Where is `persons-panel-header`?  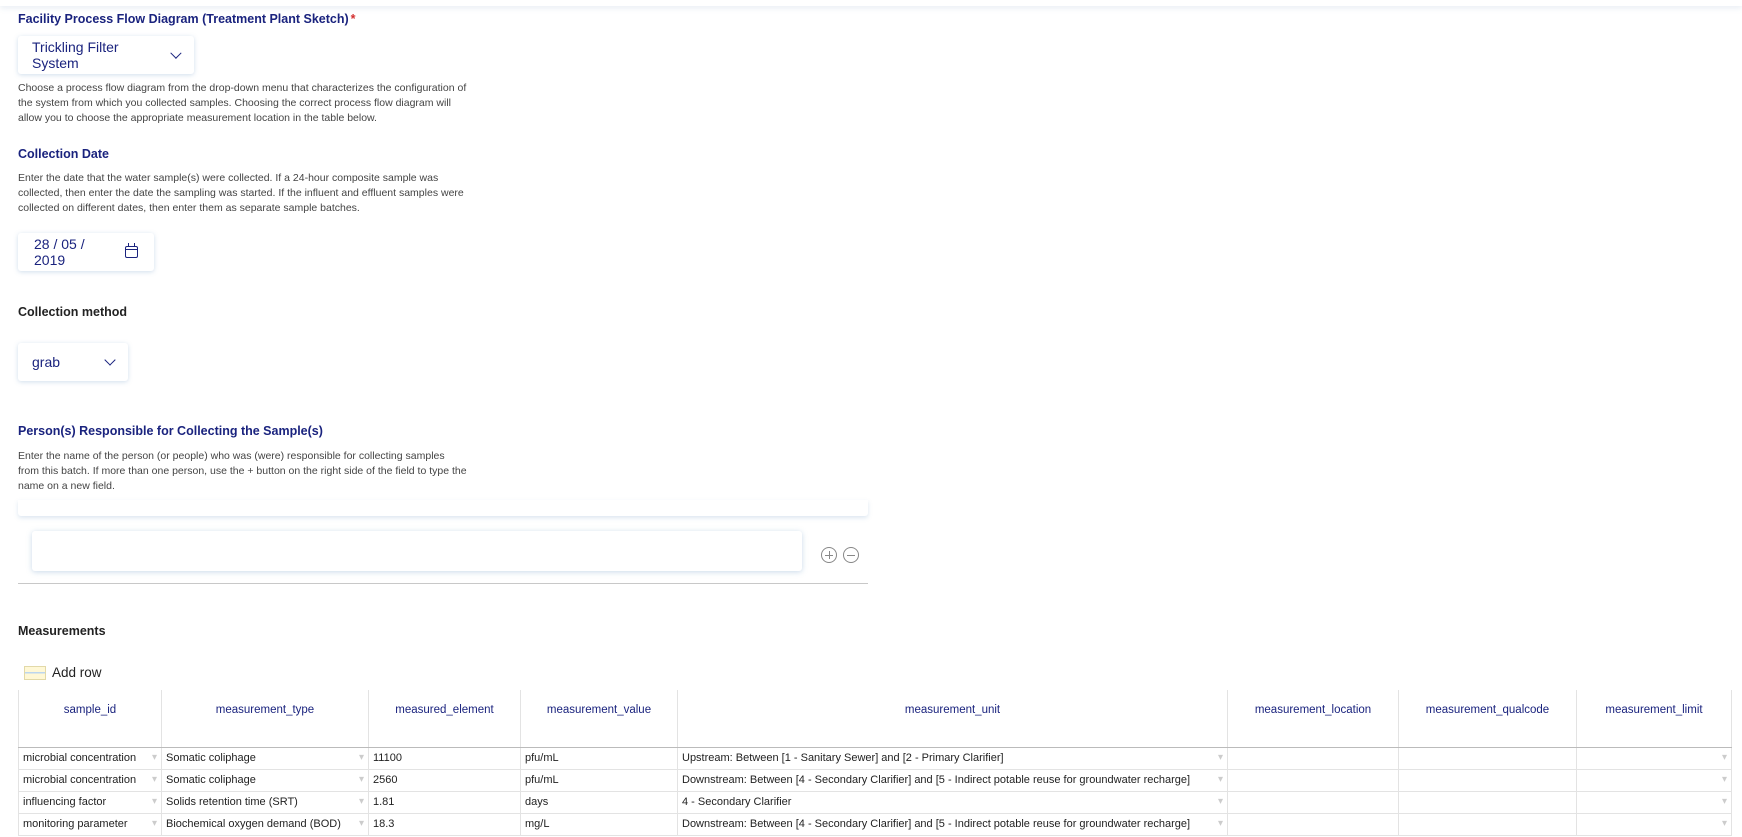
persons-panel-header is located at coordinates (443, 508).